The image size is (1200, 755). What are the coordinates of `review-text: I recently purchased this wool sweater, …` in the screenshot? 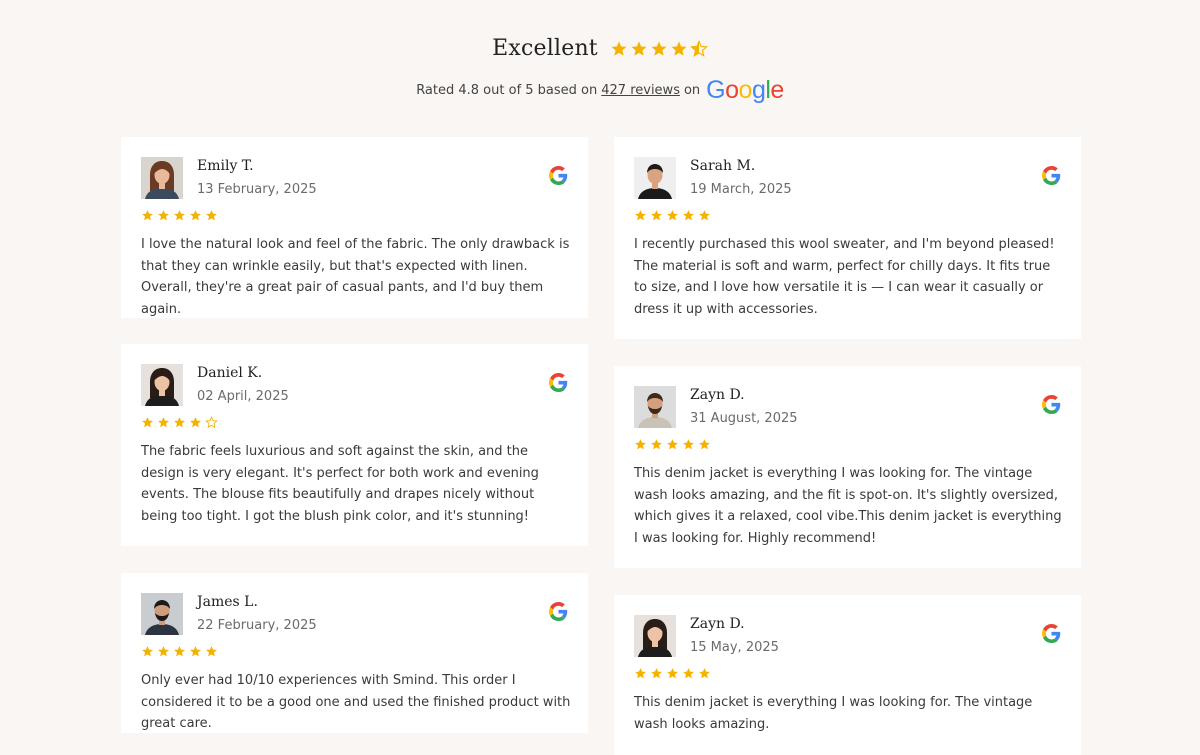 It's located at (844, 277).